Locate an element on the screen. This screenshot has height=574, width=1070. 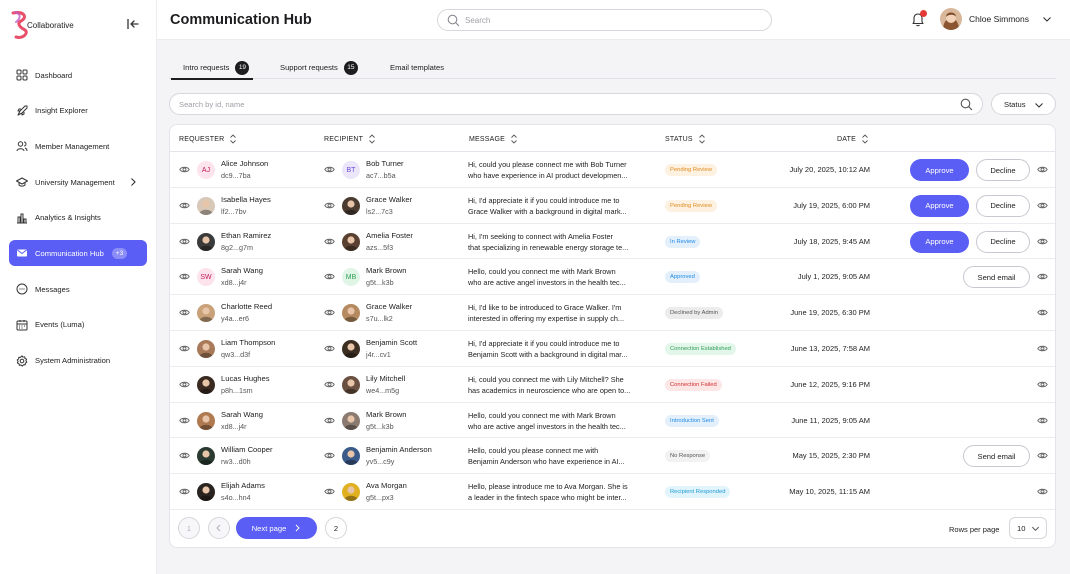
global-search is located at coordinates (604, 20).